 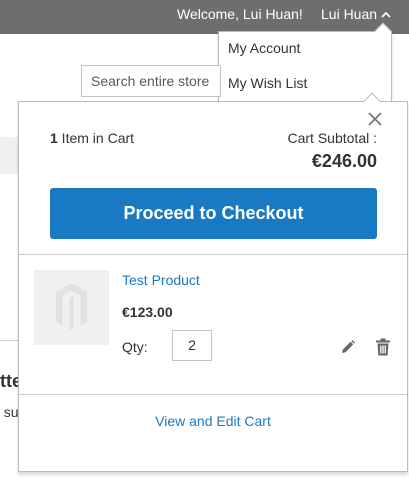 I want to click on search-placeholder: Search entire store, so click(x=150, y=81).